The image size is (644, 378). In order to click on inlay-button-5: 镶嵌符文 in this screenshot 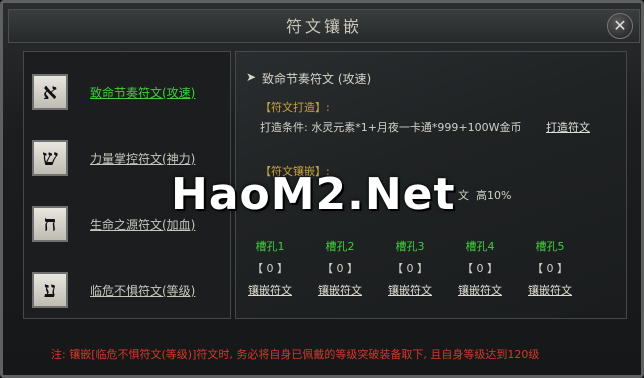, I will do `click(550, 290)`.